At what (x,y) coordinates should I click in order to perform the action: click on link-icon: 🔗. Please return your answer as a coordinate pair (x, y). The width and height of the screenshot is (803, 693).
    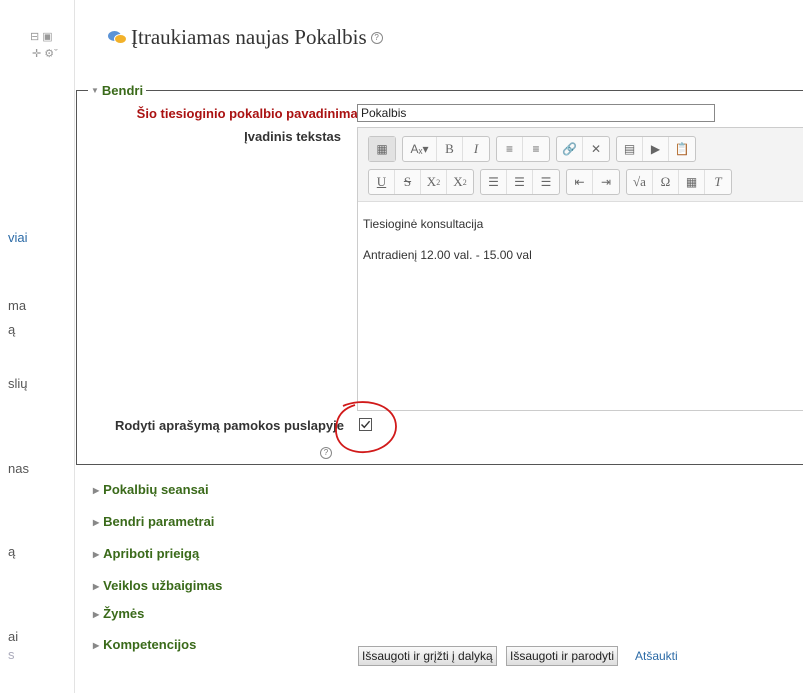
    Looking at the image, I should click on (570, 149).